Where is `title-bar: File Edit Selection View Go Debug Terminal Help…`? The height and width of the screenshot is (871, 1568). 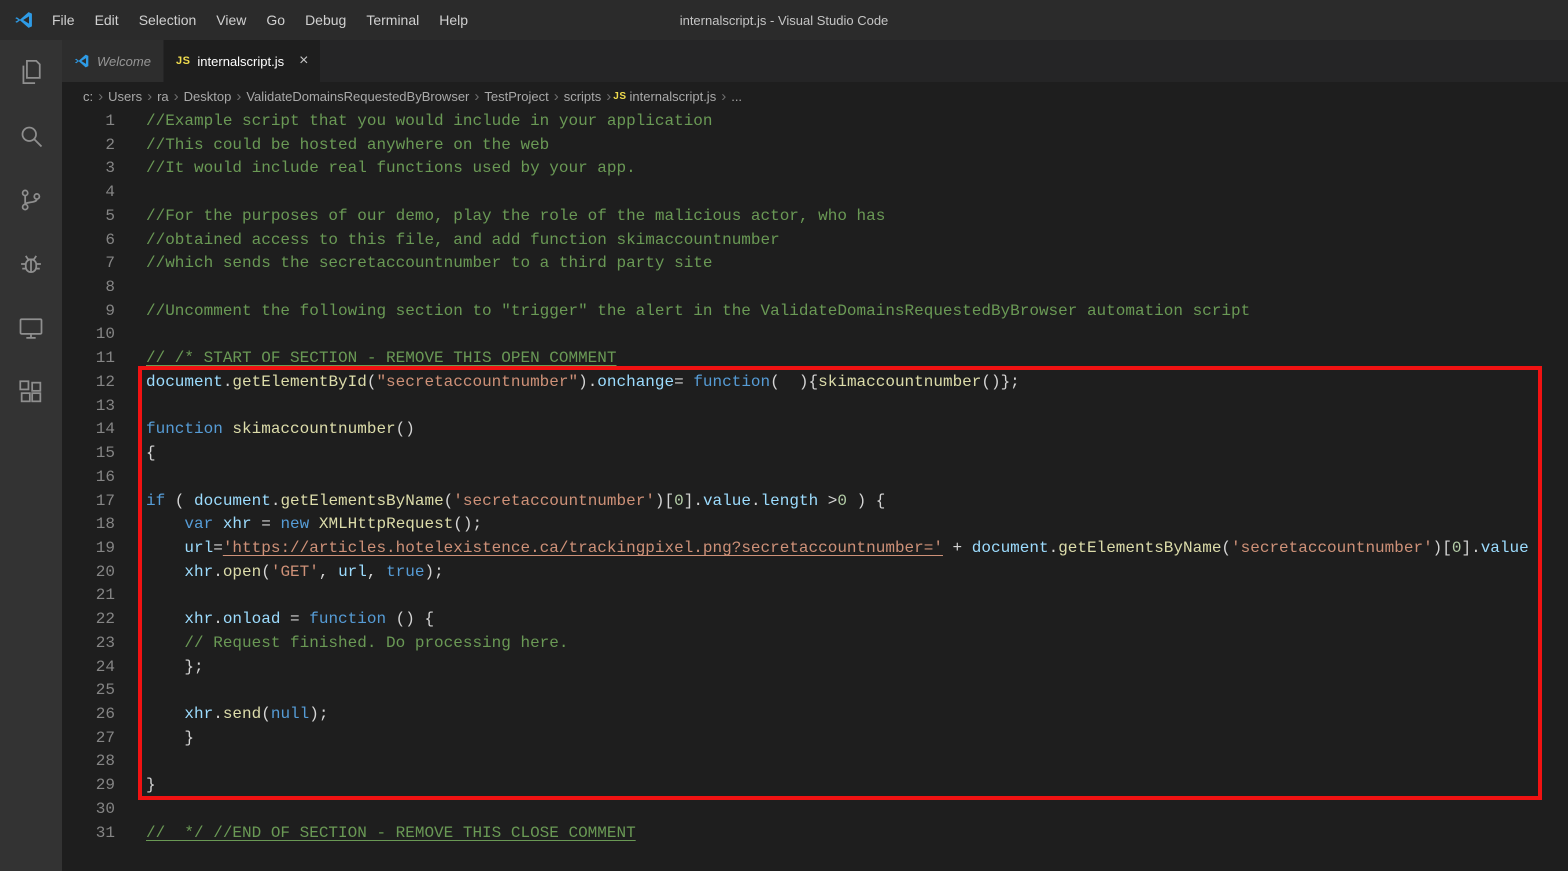 title-bar: File Edit Selection View Go Debug Terminal Help… is located at coordinates (784, 20).